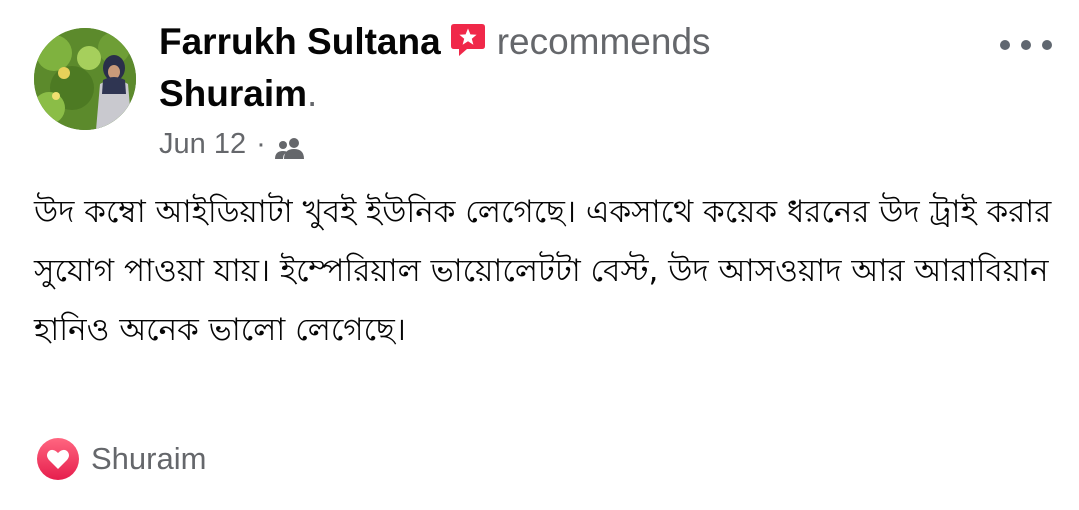 The width and height of the screenshot is (1079, 510). I want to click on more-options-button, so click(1026, 45).